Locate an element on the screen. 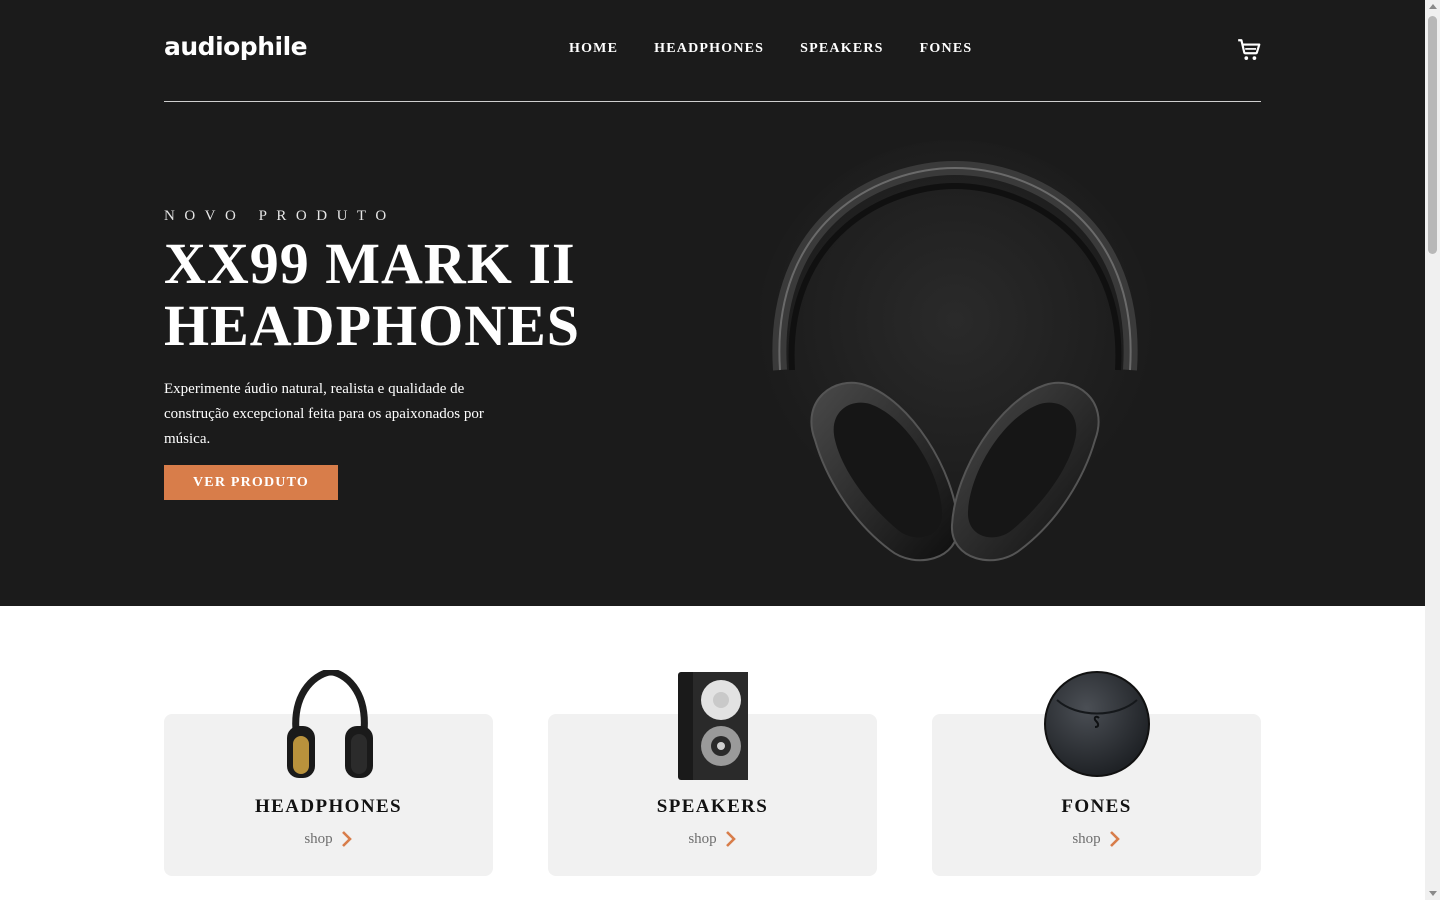 The image size is (1440, 900). category-name: HEADPHONES is located at coordinates (328, 806).